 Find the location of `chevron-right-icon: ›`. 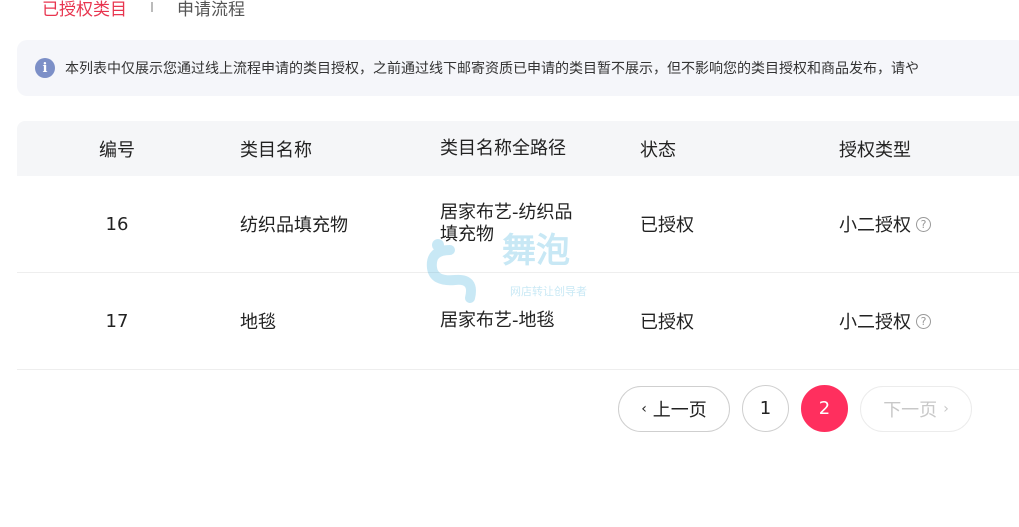

chevron-right-icon: › is located at coordinates (946, 408).